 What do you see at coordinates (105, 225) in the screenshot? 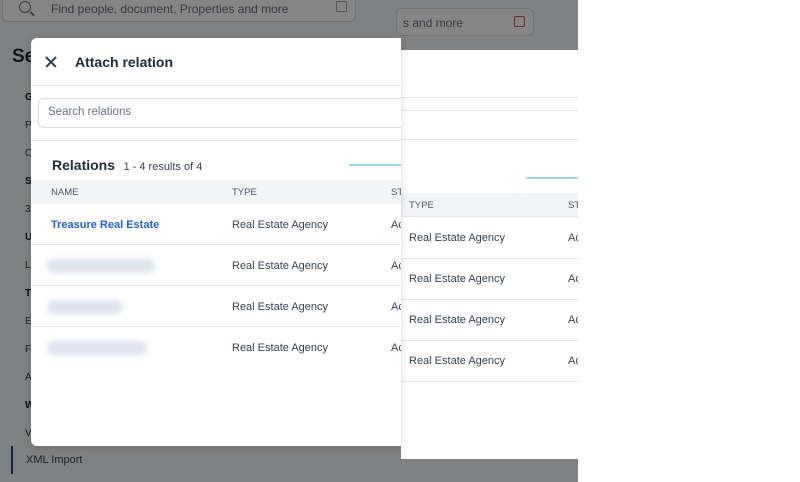
I see `relation-name-link: Treasure Real Estate` at bounding box center [105, 225].